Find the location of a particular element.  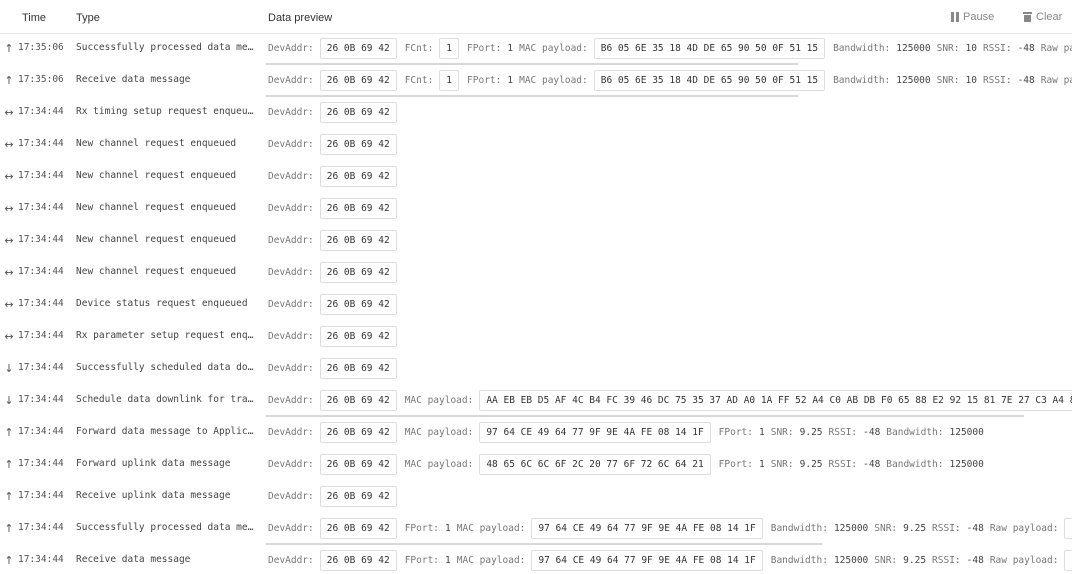

event-type: Forward uplink data message is located at coordinates (153, 463).